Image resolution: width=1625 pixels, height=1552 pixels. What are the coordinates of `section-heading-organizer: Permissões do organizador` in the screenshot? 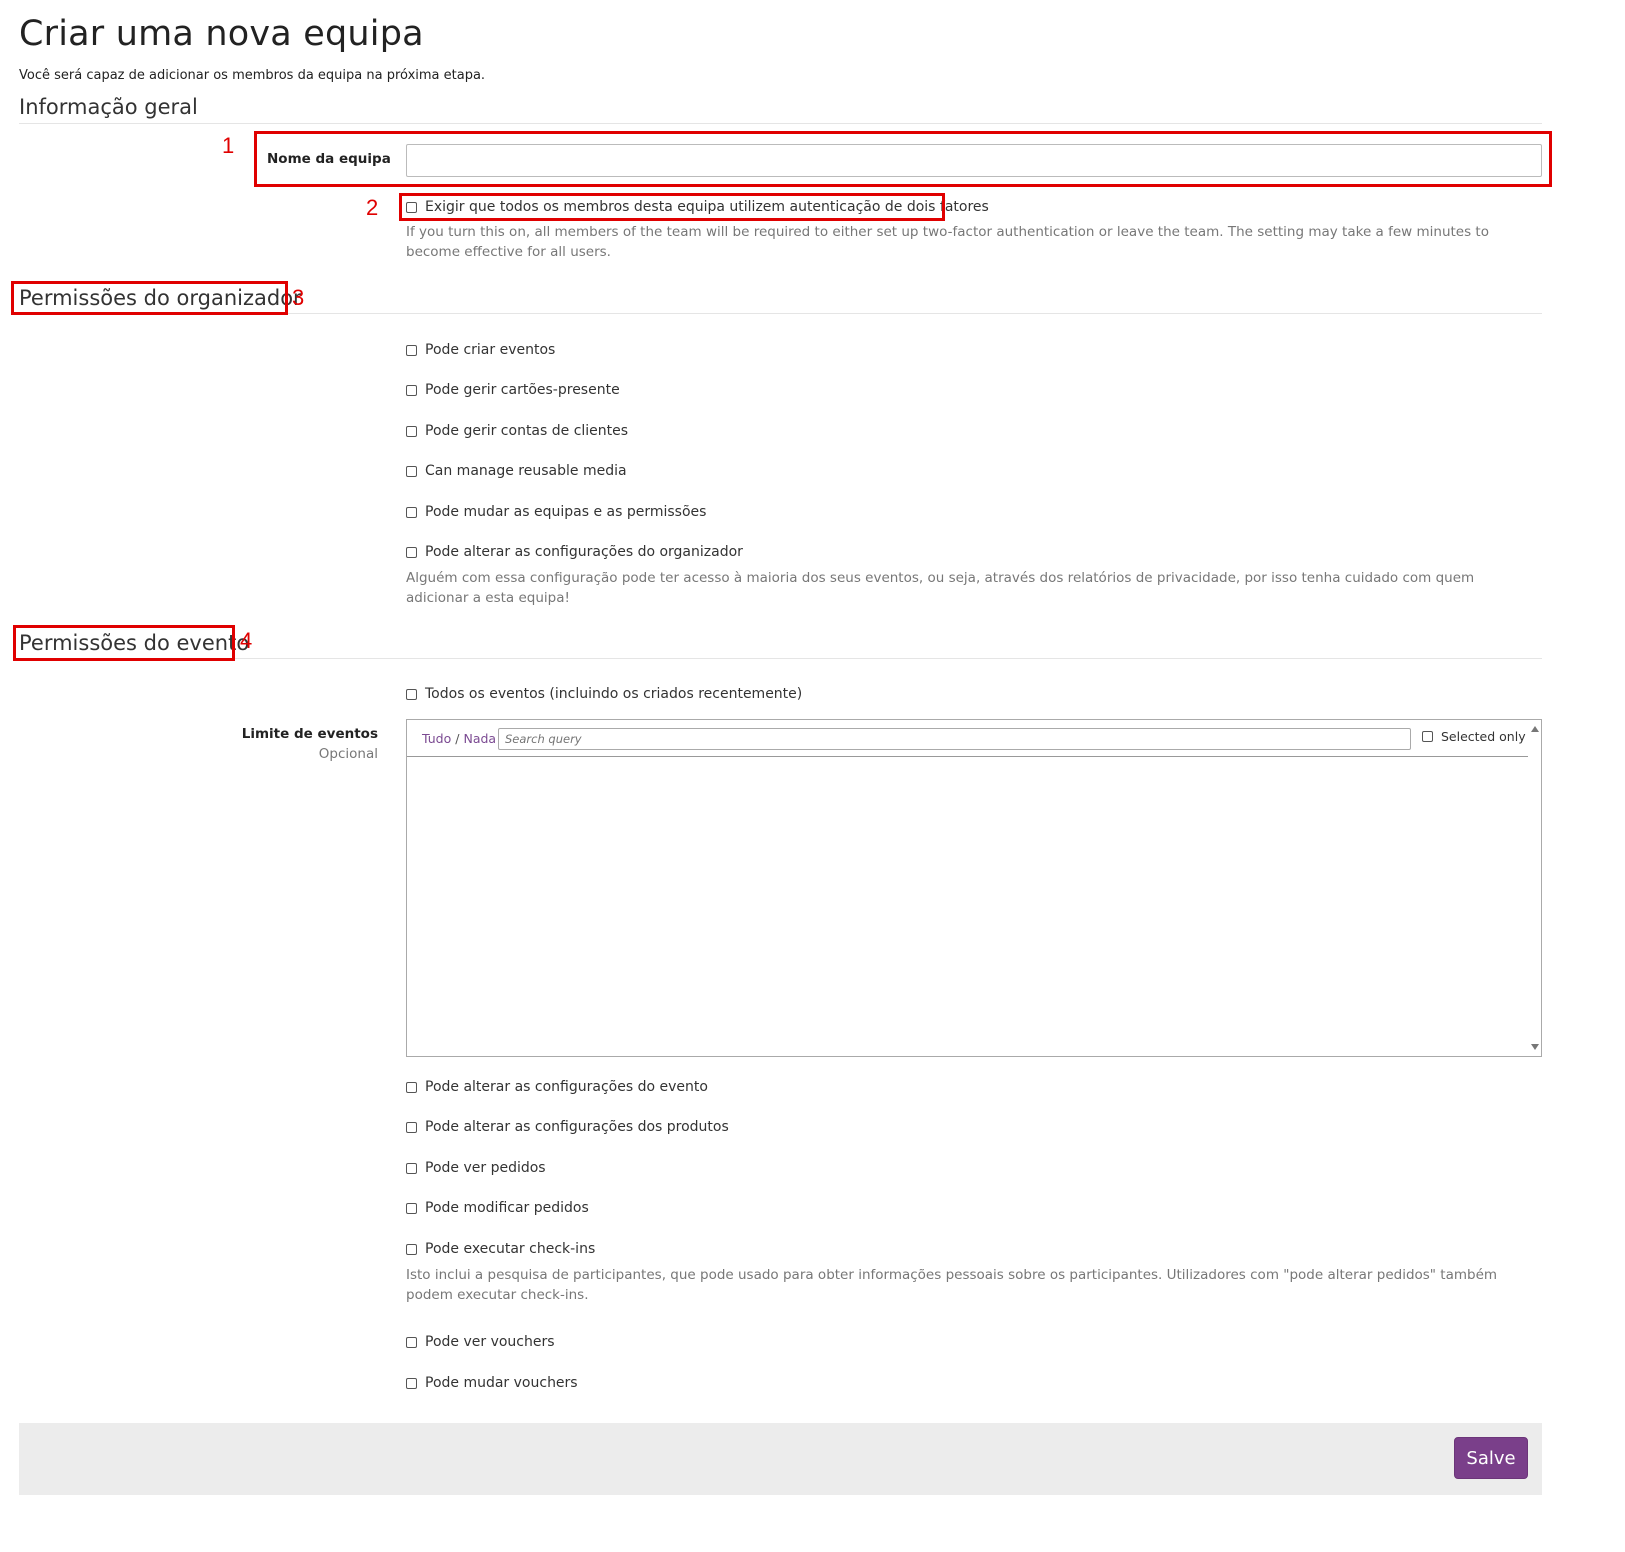 It's located at (160, 298).